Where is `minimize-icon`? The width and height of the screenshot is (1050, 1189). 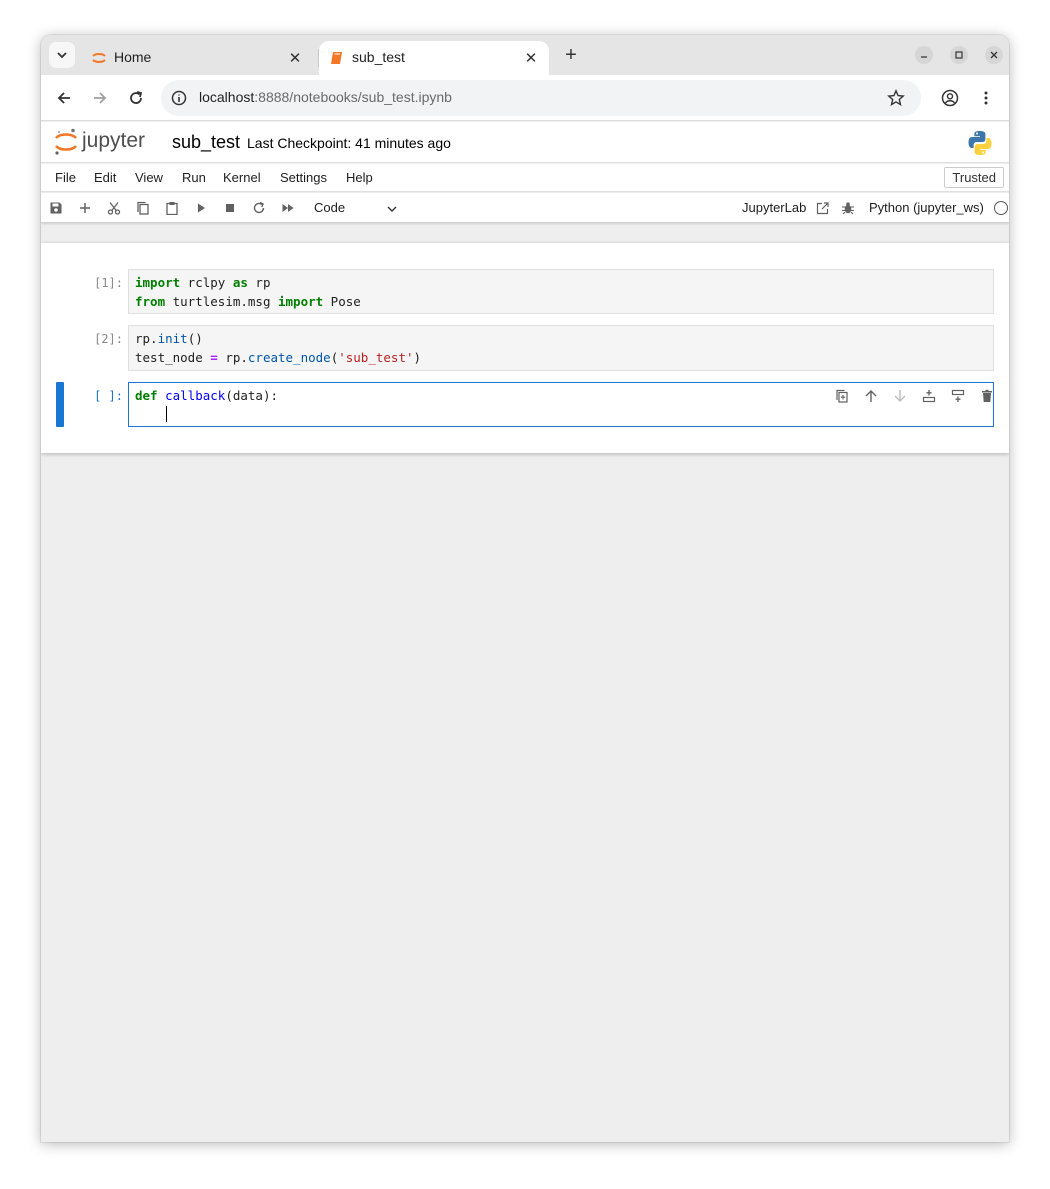 minimize-icon is located at coordinates (924, 57).